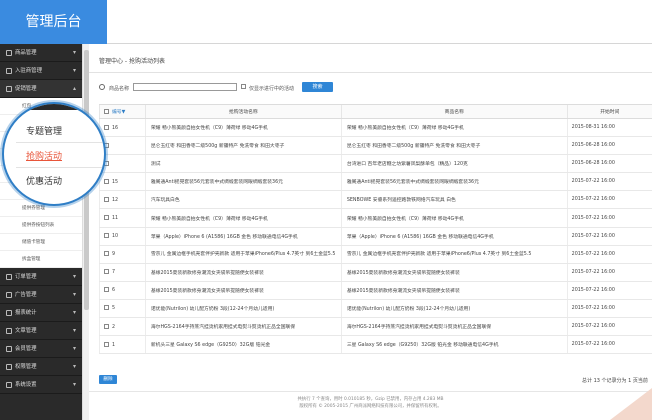  Describe the element at coordinates (122, 218) in the screenshot. I see `cell-id: 11` at that location.